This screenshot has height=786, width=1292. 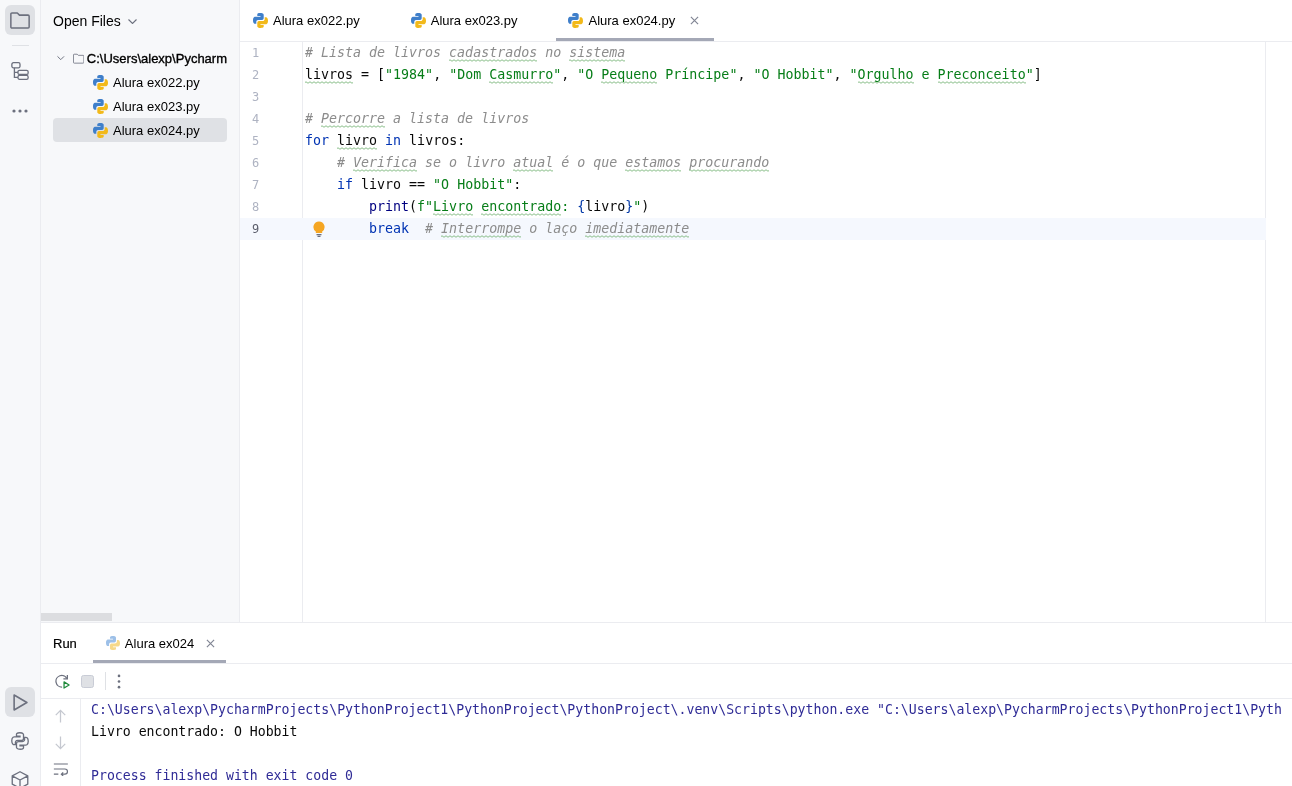 What do you see at coordinates (159, 643) in the screenshot?
I see `run-tab: Alura ex024` at bounding box center [159, 643].